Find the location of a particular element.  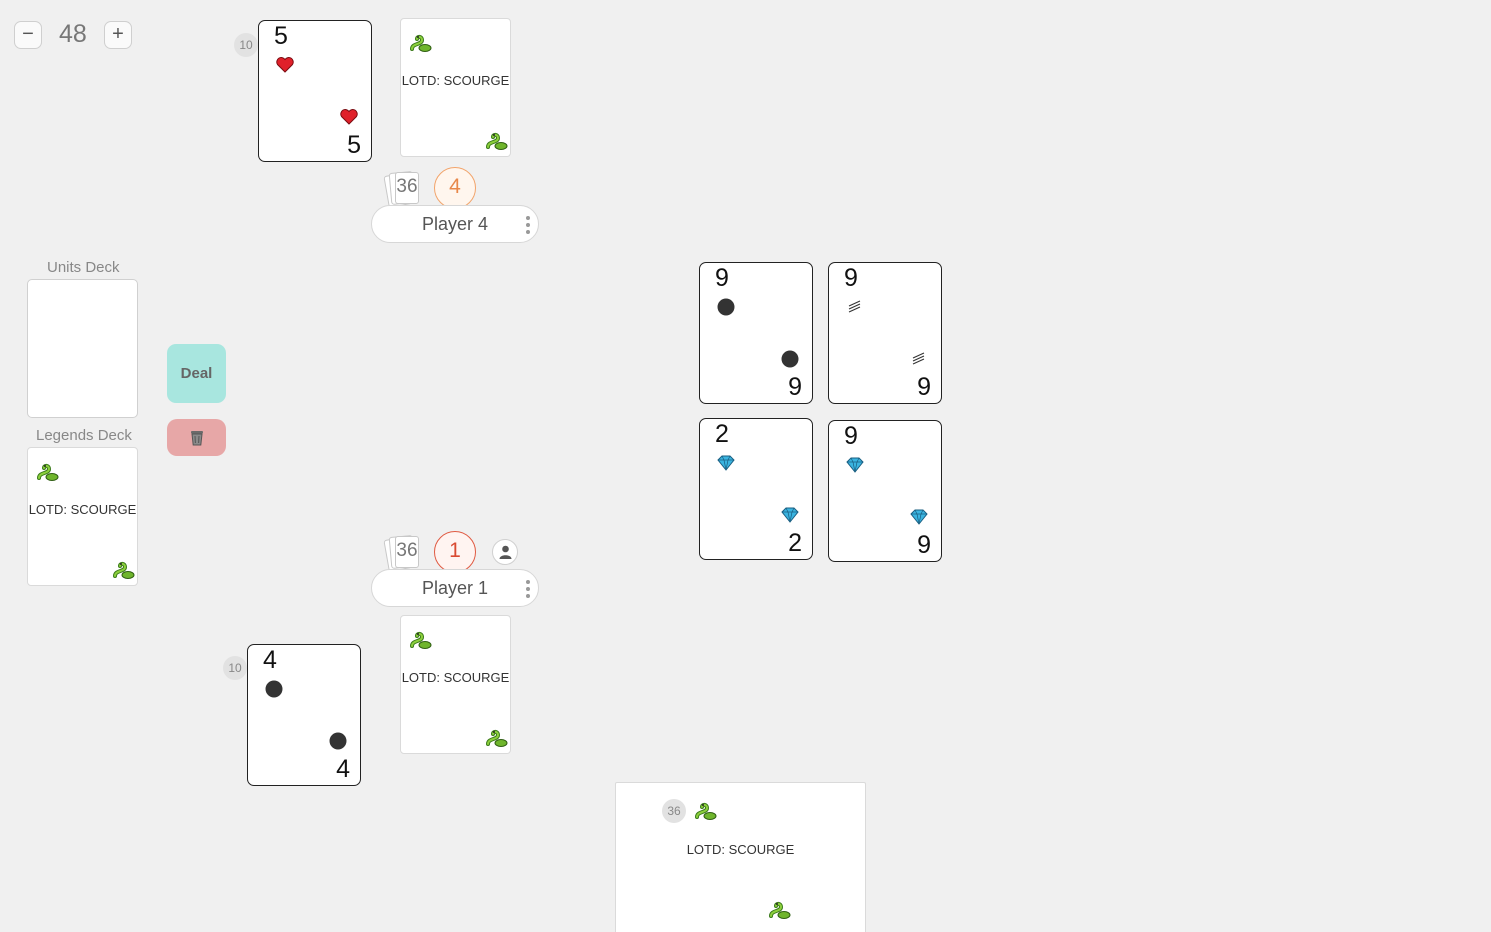

card-preview-panel: 36 LOTD: SCOURGE is located at coordinates (740, 857).